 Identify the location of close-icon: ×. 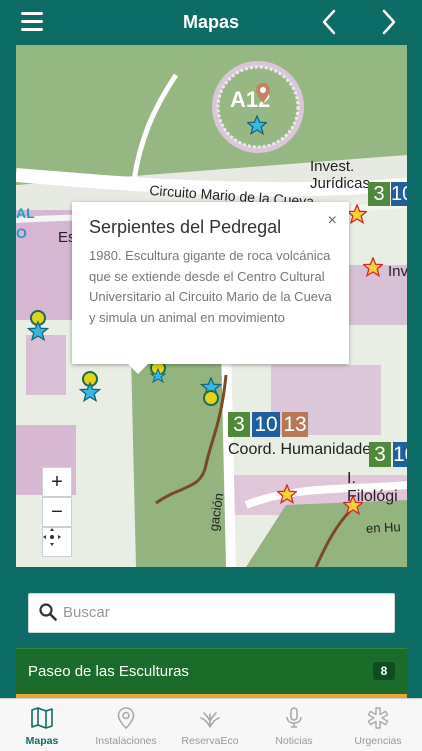
(332, 221).